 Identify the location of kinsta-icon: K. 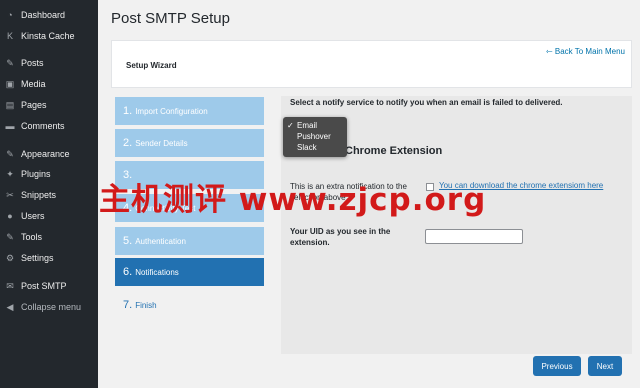
(9, 36).